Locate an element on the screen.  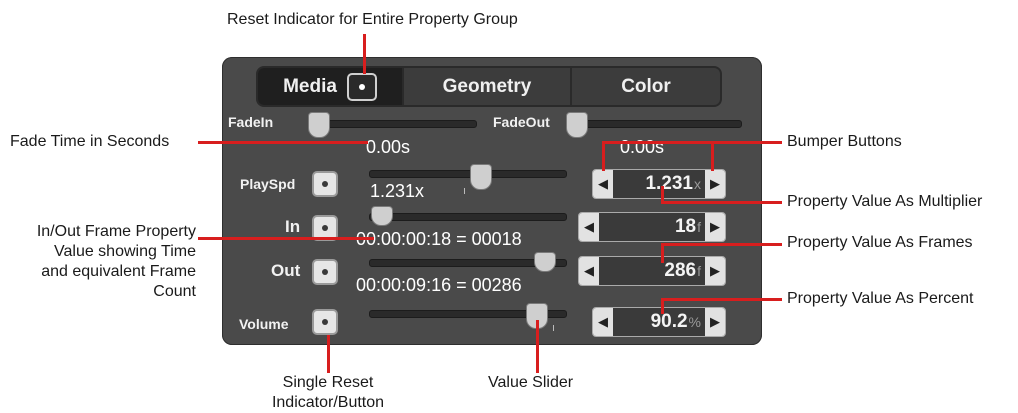
playspd-value-field: 1.231 x is located at coordinates (659, 184).